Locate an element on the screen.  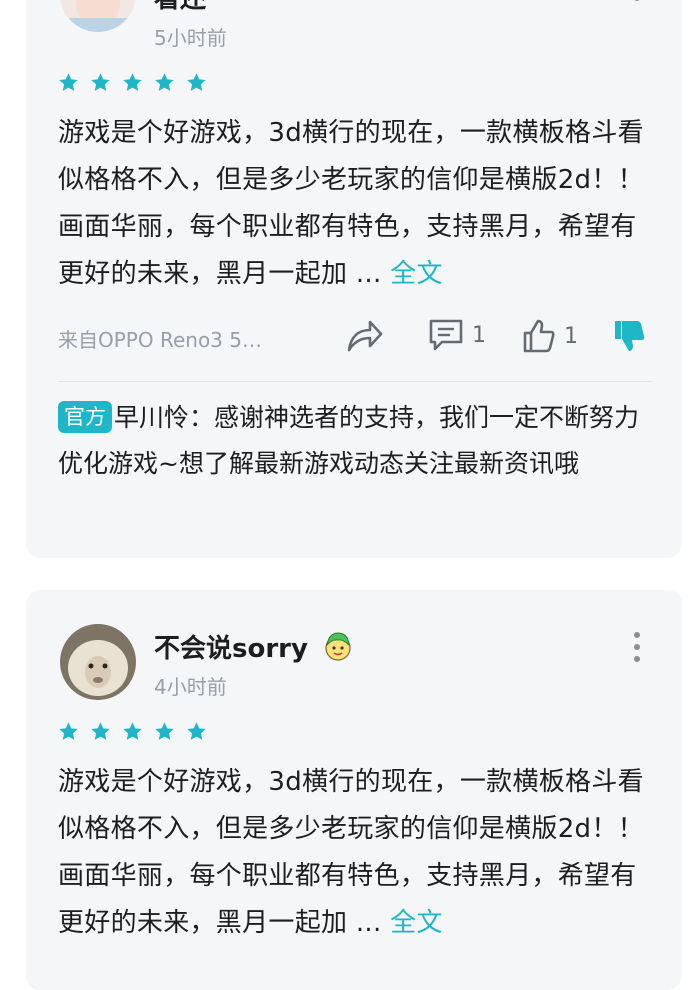
dislike-icon is located at coordinates (630, 336).